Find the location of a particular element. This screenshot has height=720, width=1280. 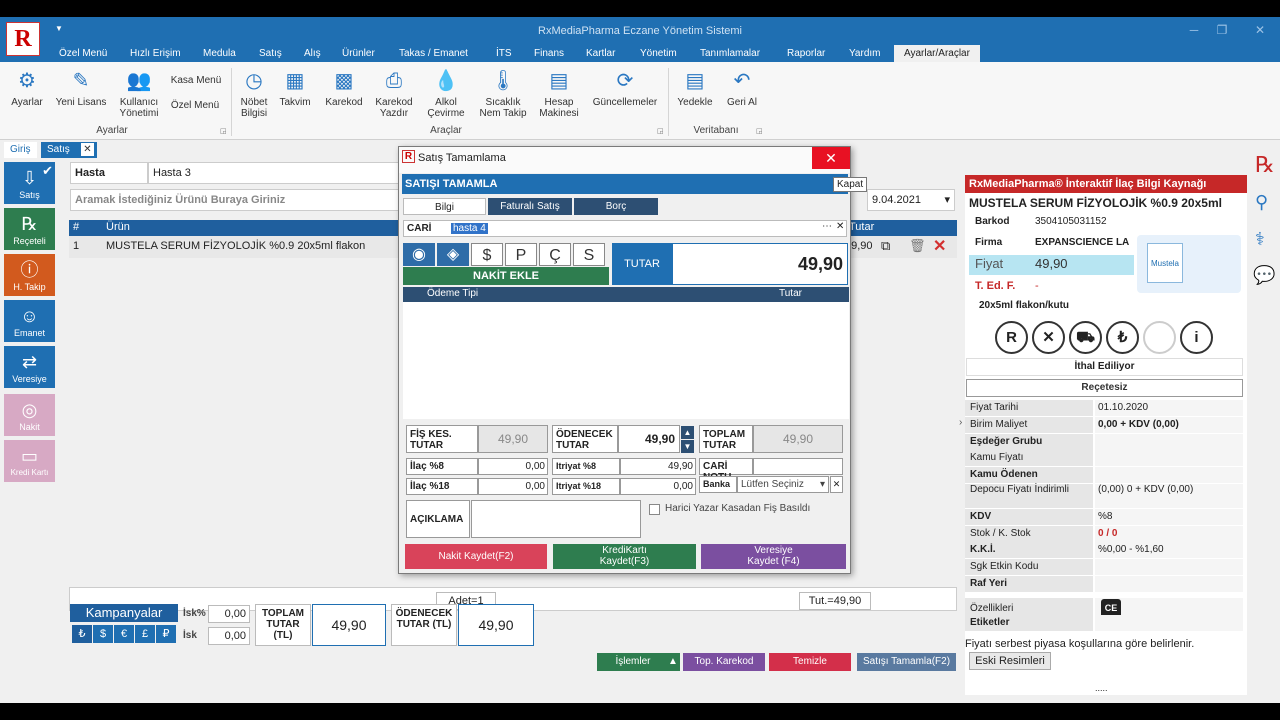

eski-resimleri-button: Eski Resimleri is located at coordinates (1010, 661).